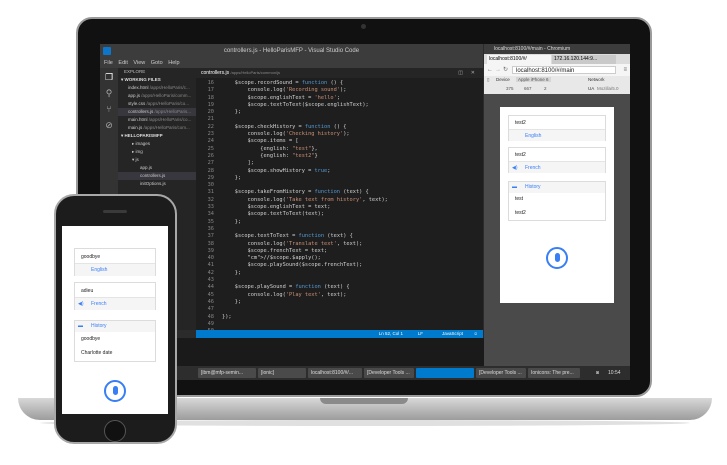  I want to click on tray-icon: ◙, so click(597, 373).